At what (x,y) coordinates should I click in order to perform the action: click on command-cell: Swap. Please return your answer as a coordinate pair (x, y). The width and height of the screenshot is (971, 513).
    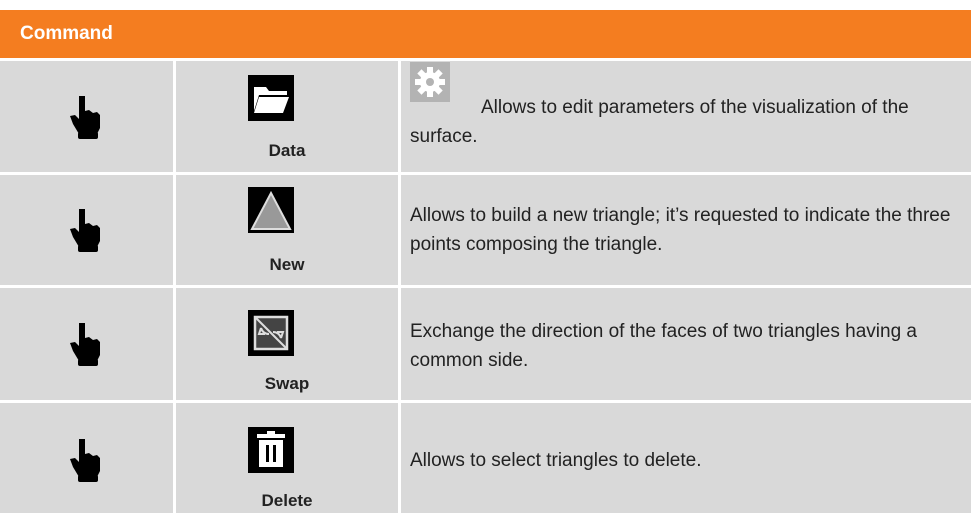
    Looking at the image, I should click on (287, 344).